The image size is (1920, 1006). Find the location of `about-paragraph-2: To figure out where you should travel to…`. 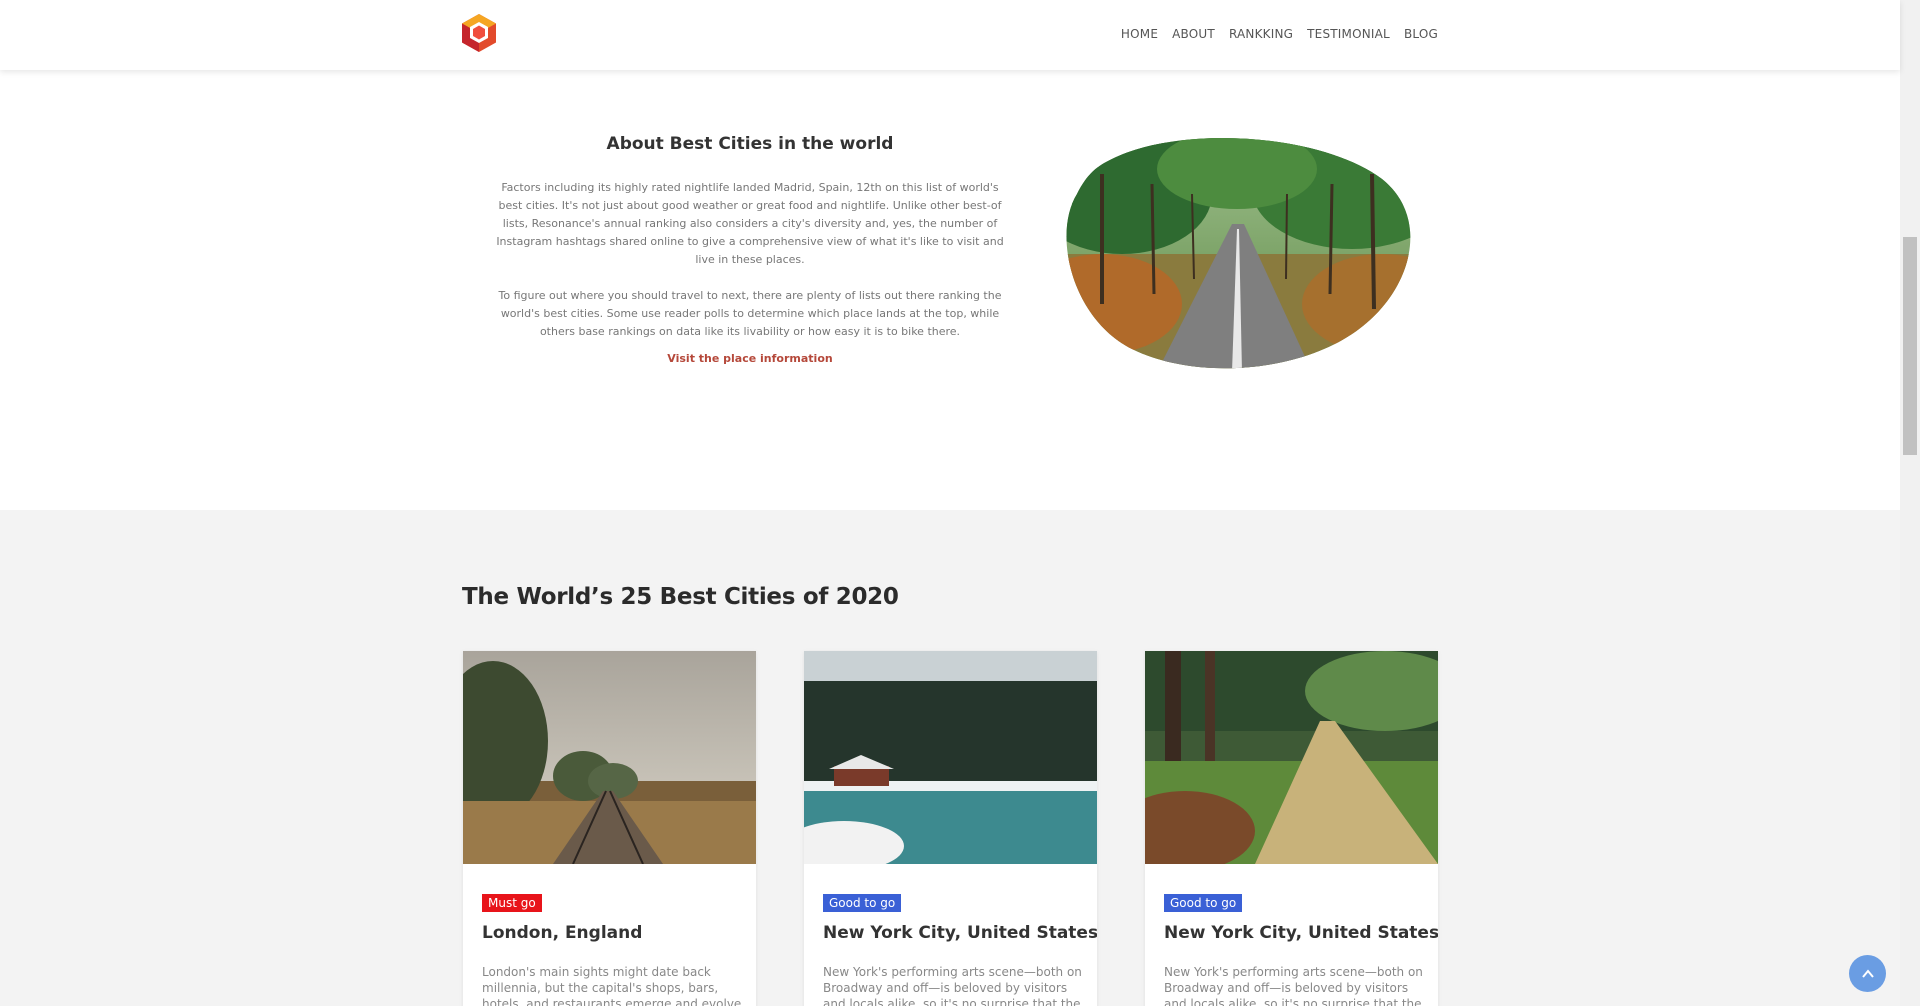

about-paragraph-2: To figure out where you should travel to… is located at coordinates (750, 313).